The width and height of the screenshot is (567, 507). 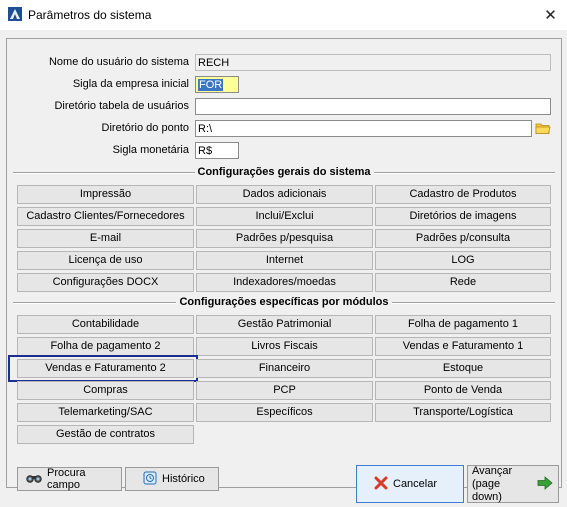 I want to click on module-button: Vendas e Faturamento 1, so click(x=463, y=346).